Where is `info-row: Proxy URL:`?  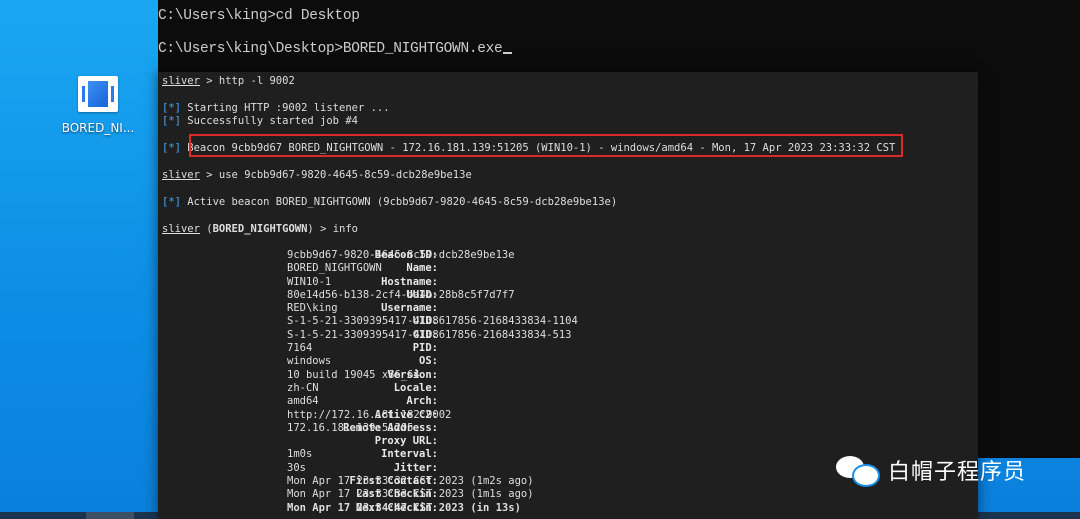 info-row: Proxy URL: is located at coordinates (568, 441).